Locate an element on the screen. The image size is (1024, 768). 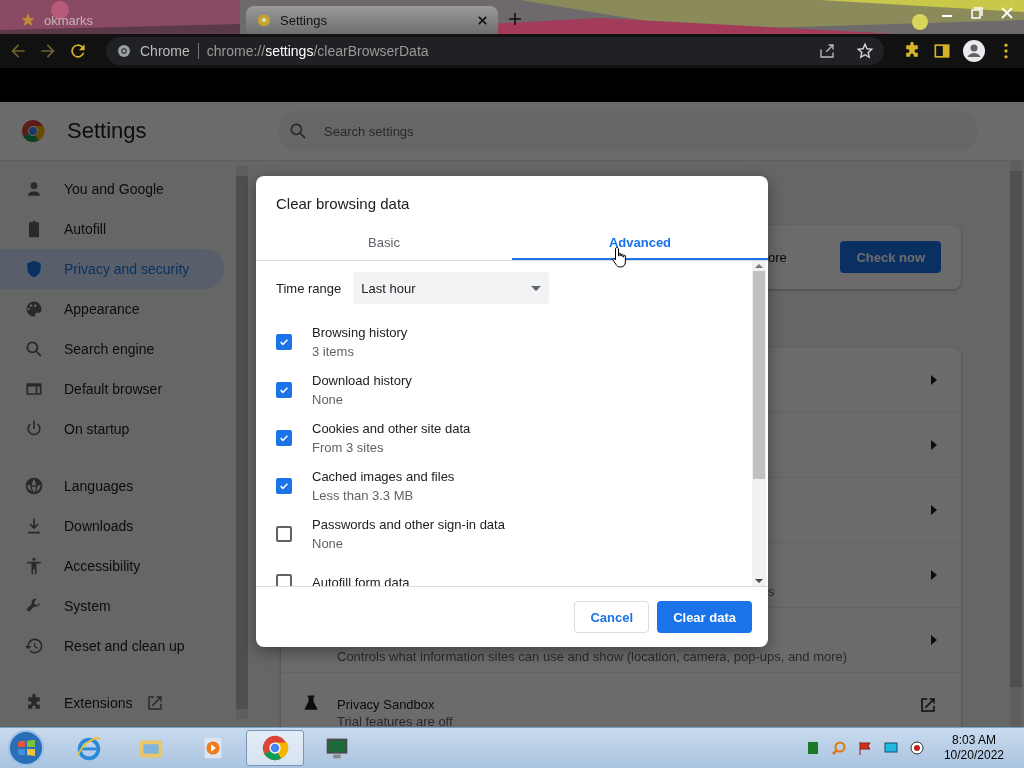
sidebar-item: Reset and clean up is located at coordinates (112, 646).